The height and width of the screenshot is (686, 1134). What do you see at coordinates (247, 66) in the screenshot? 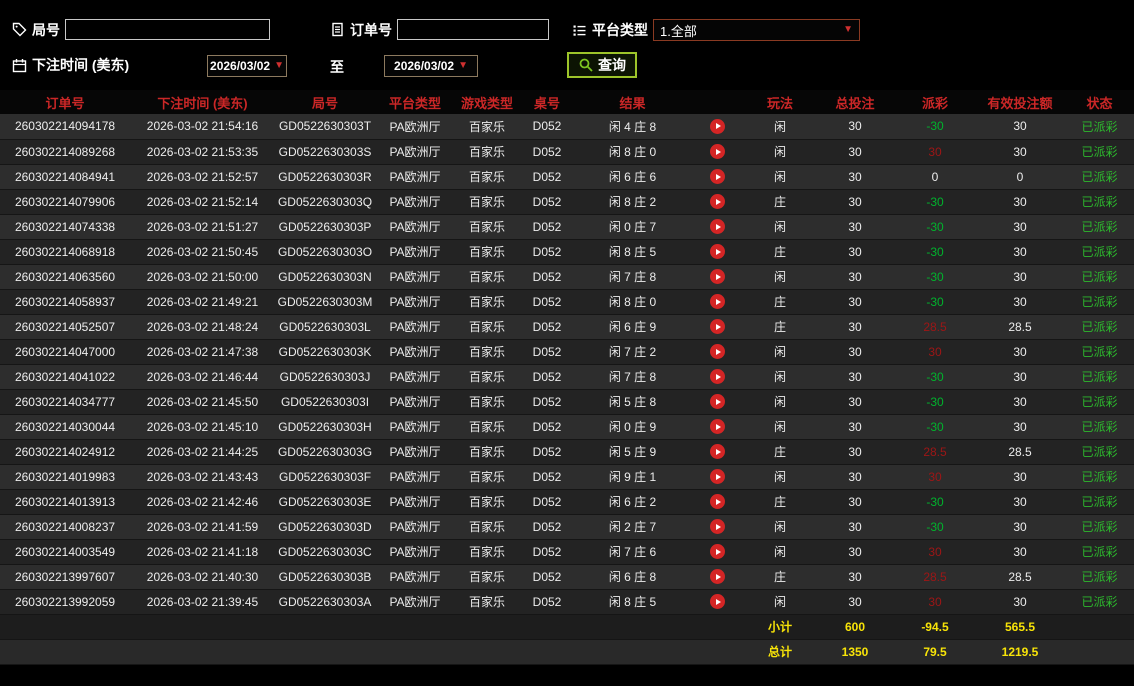
I see `date-from-picker: 2026/03/02 ▼` at bounding box center [247, 66].